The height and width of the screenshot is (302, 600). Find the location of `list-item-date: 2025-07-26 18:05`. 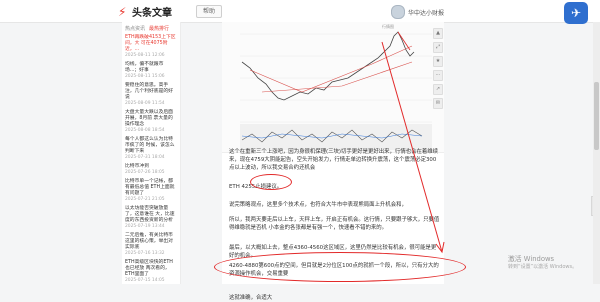

list-item-date: 2025-07-26 18:05 is located at coordinates (145, 172).